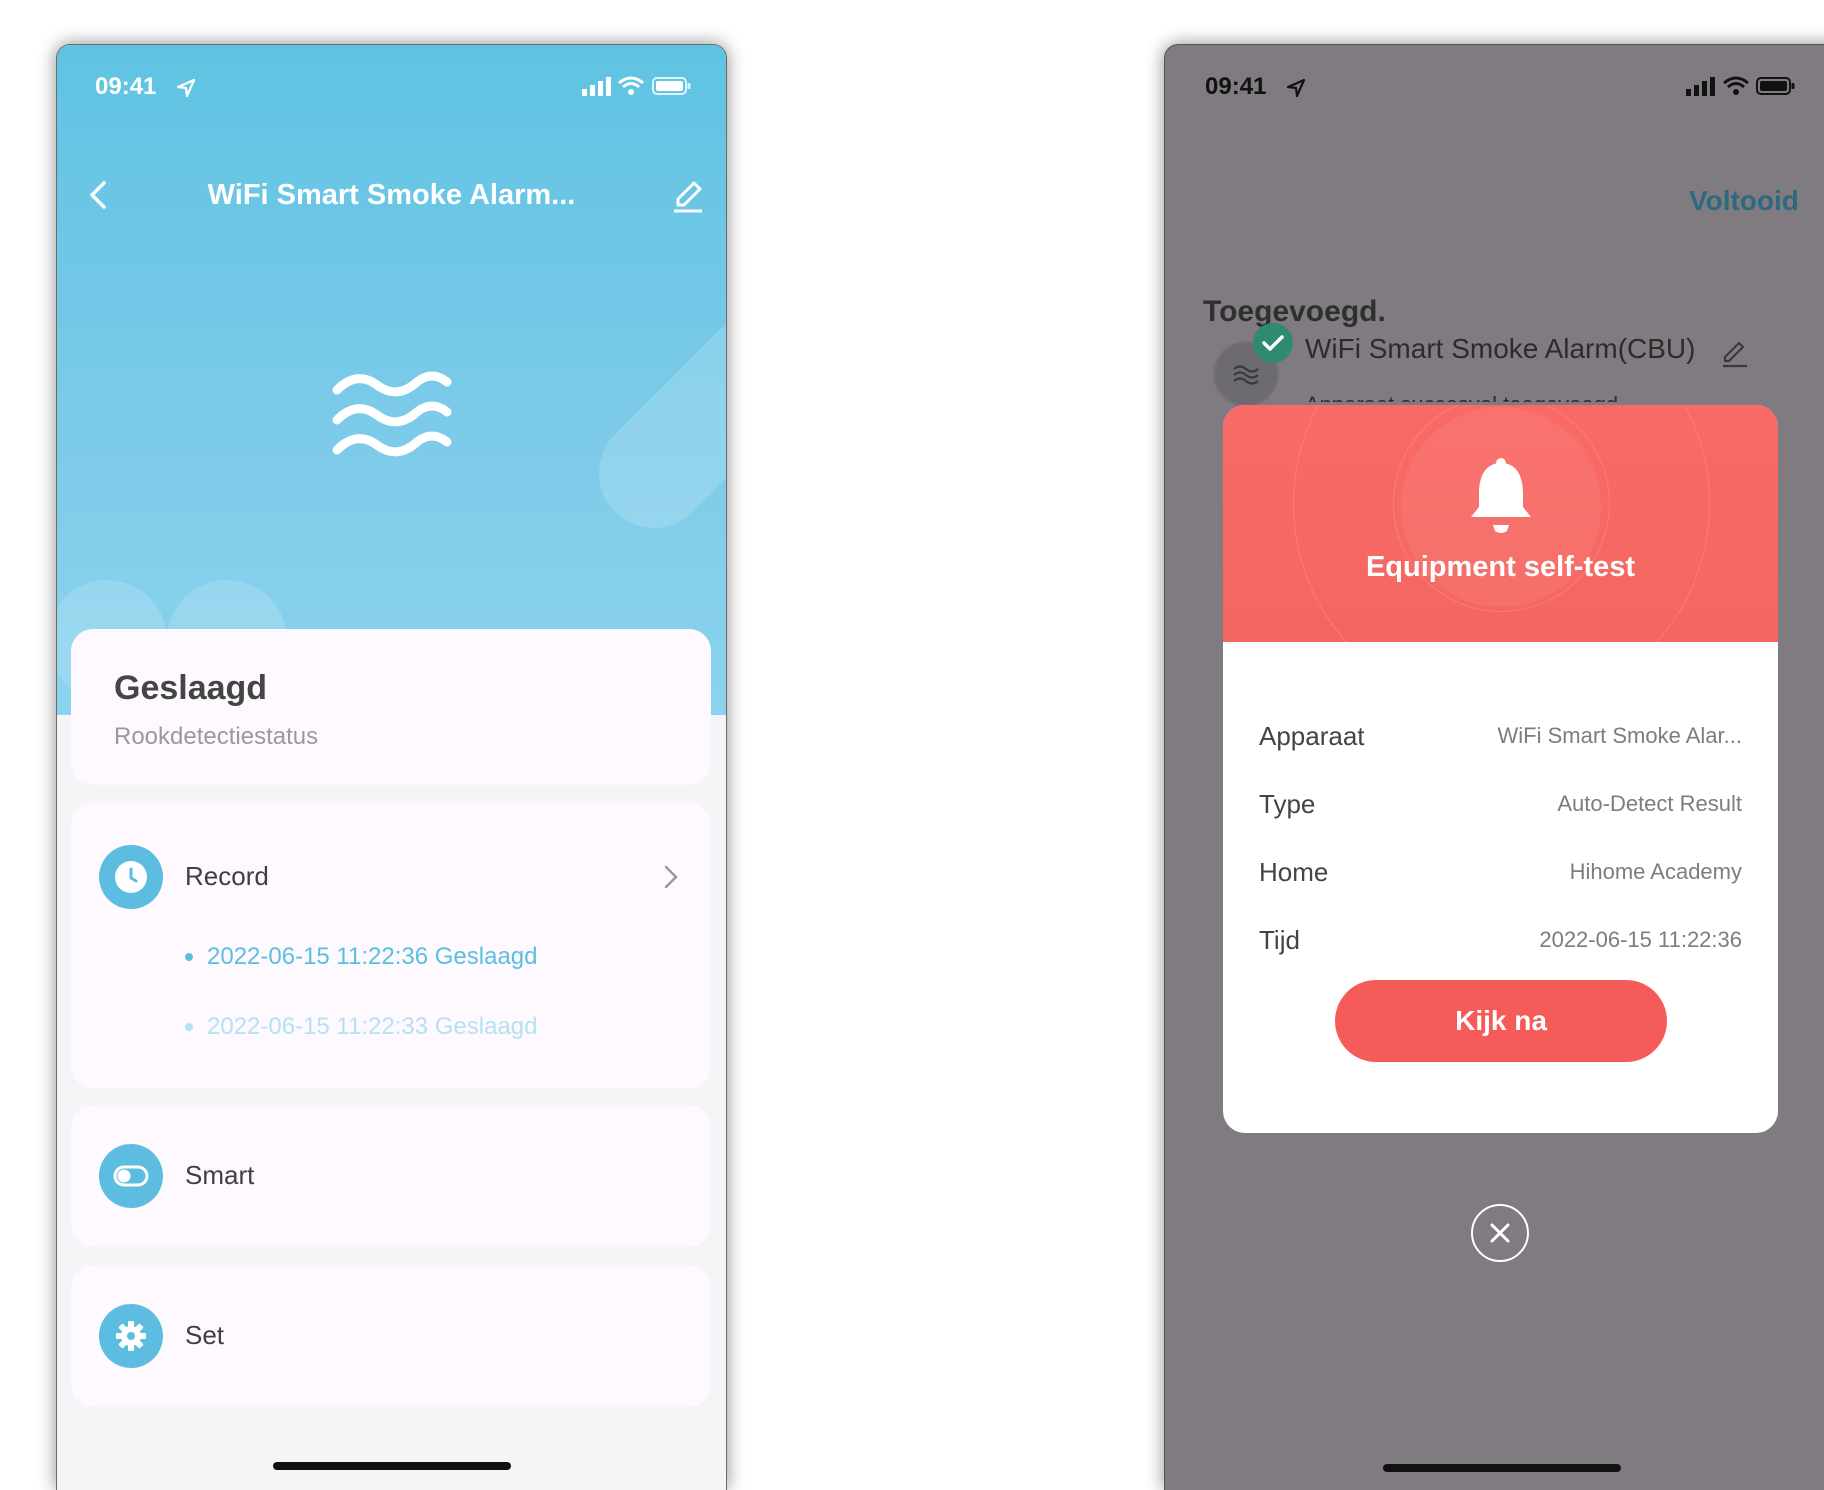 The image size is (1824, 1490). What do you see at coordinates (651, 420) in the screenshot?
I see `hero-decoration` at bounding box center [651, 420].